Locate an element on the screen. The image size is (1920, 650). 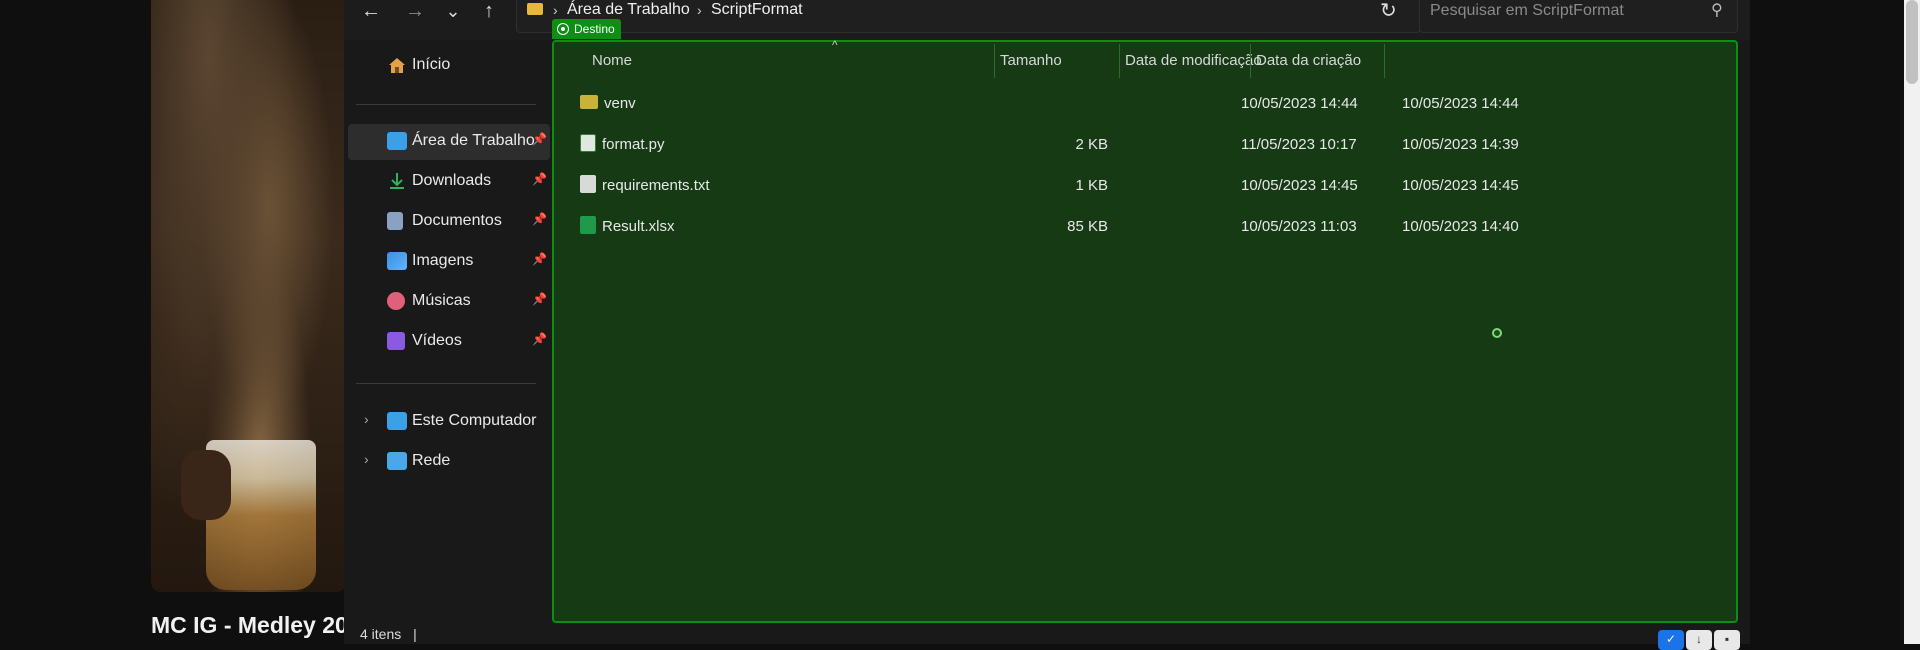
sidebar-item-label: Músicas is located at coordinates (441, 300).